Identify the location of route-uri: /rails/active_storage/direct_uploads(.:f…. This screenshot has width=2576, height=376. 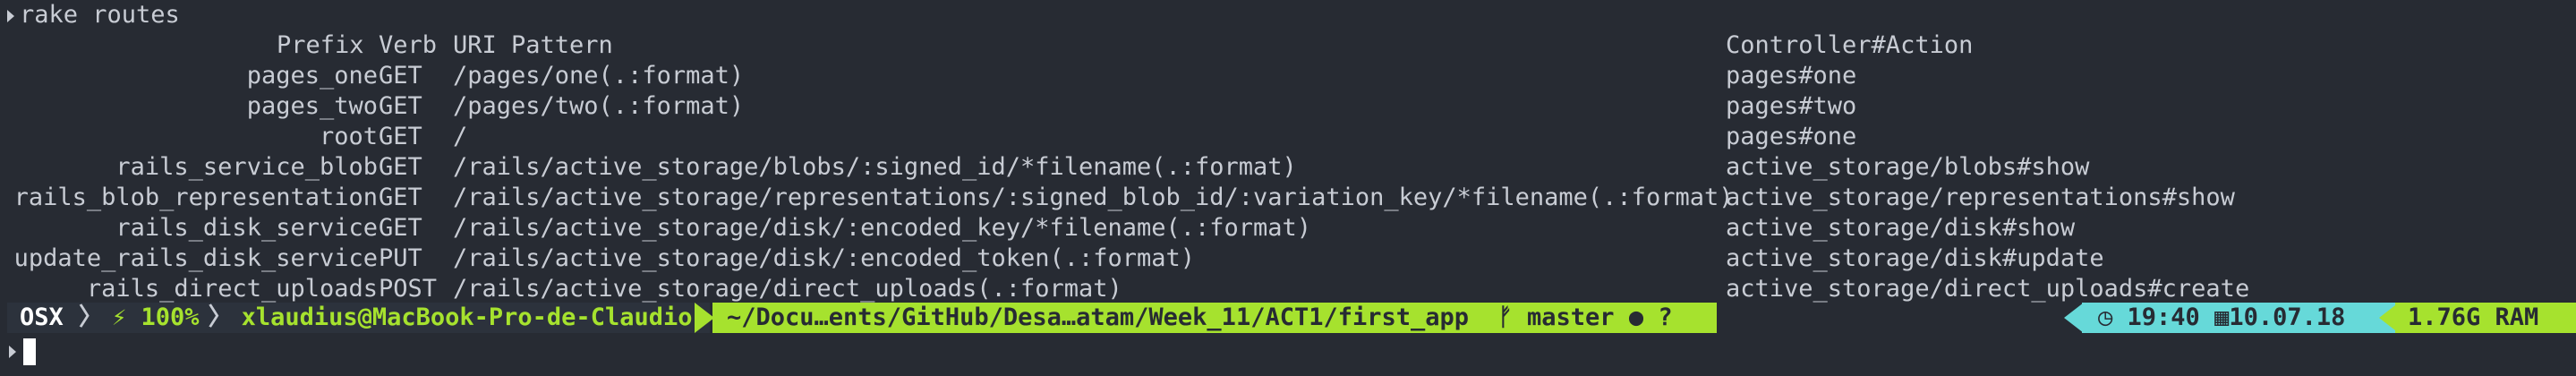
(787, 289).